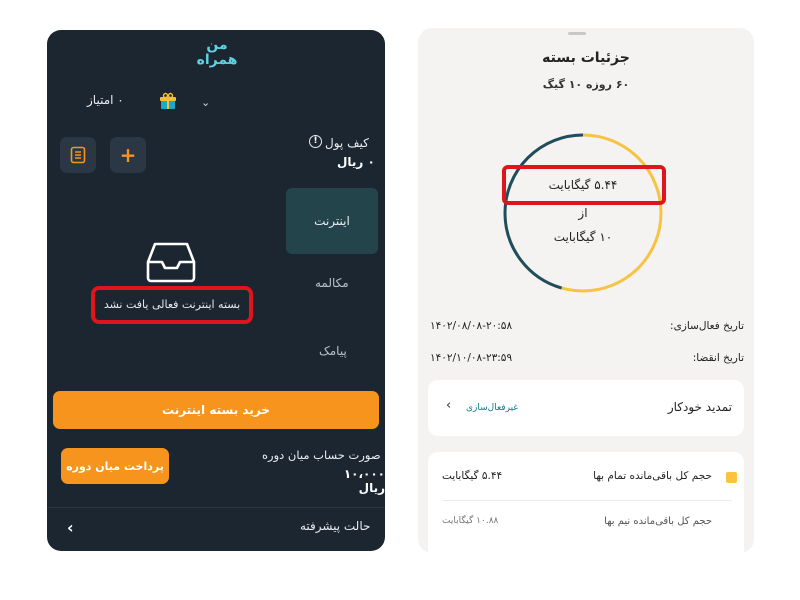 Image resolution: width=800 pixels, height=600 pixels. What do you see at coordinates (583, 237) in the screenshot?
I see `total-volume: ۱۰ گیگابایت` at bounding box center [583, 237].